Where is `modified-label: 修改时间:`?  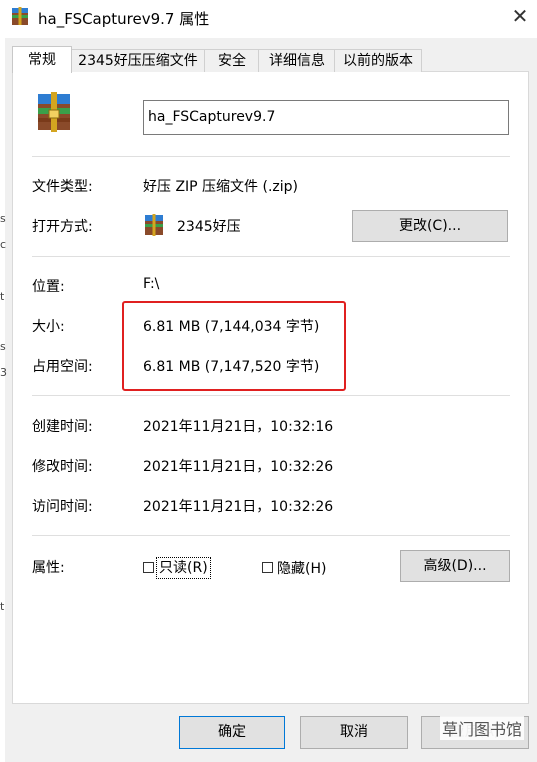
modified-label: 修改时间: is located at coordinates (62, 467).